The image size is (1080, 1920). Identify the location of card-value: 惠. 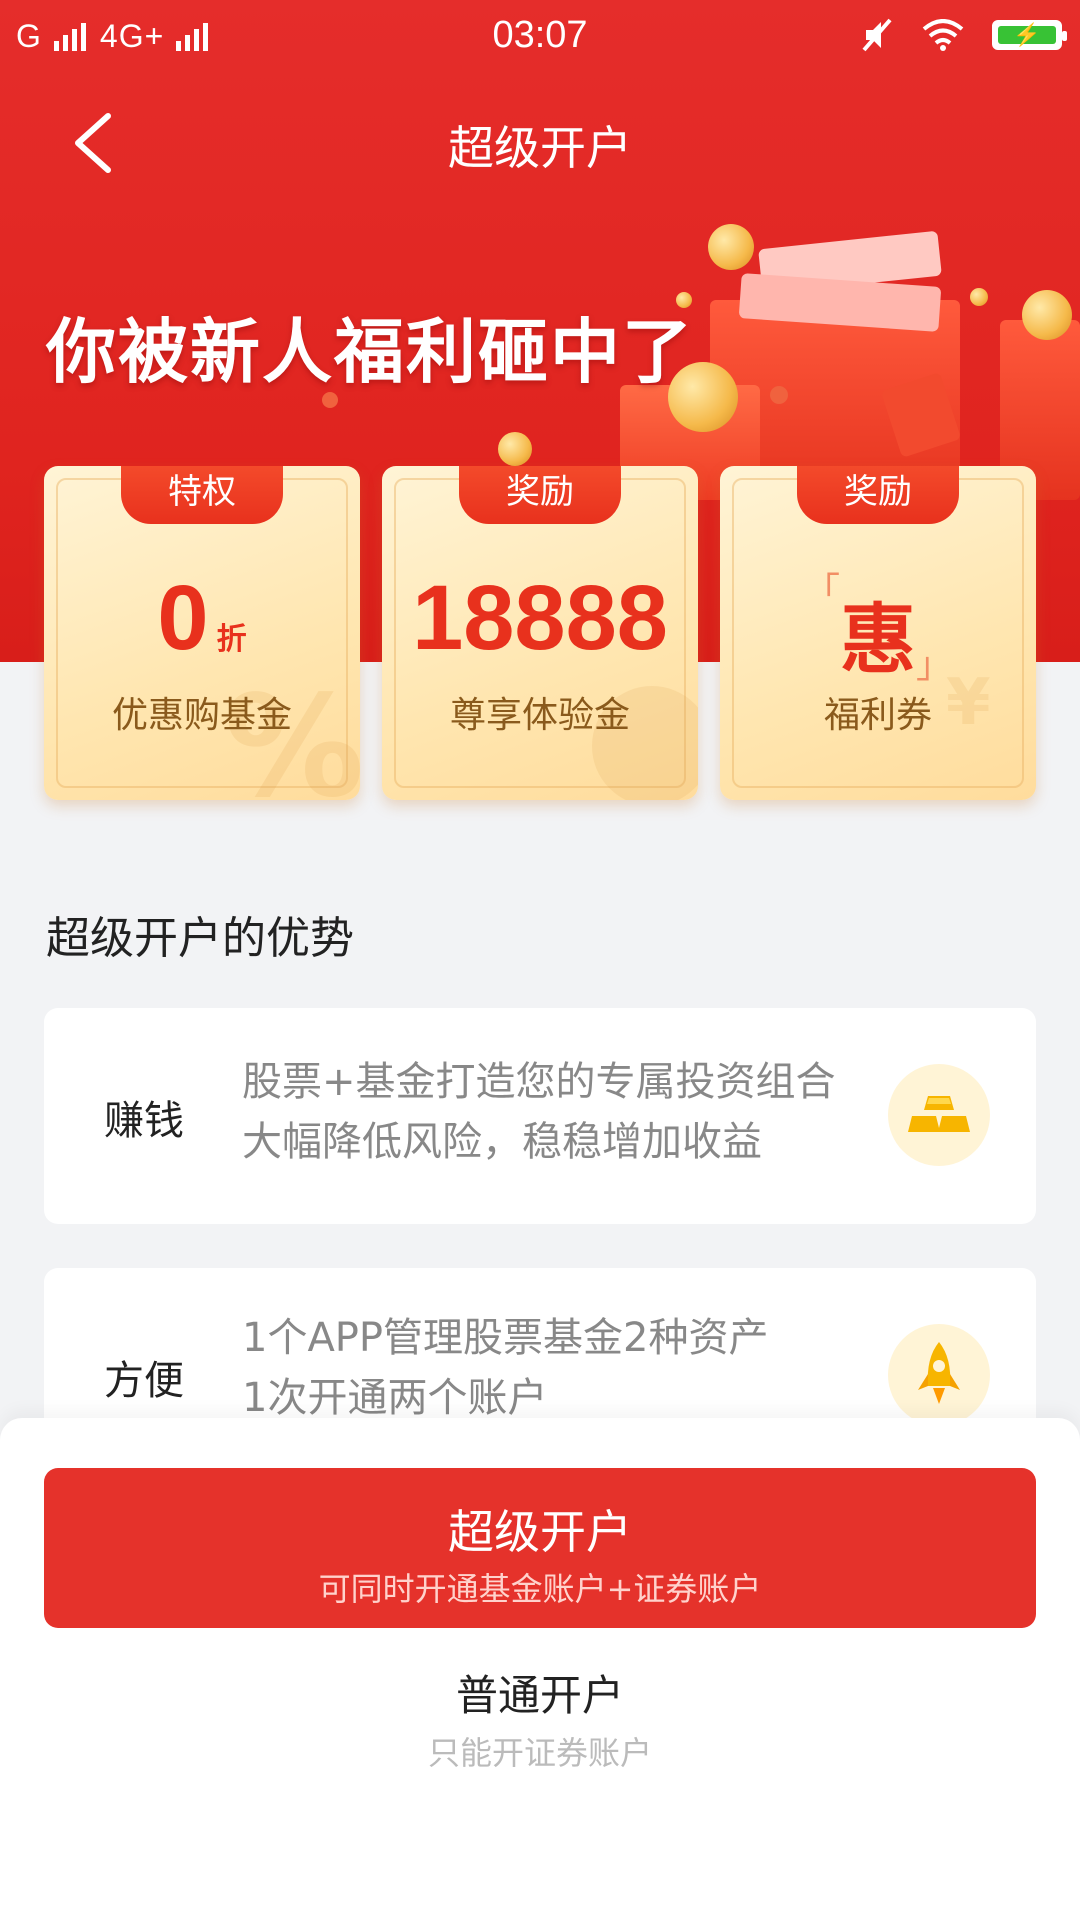
(878, 639).